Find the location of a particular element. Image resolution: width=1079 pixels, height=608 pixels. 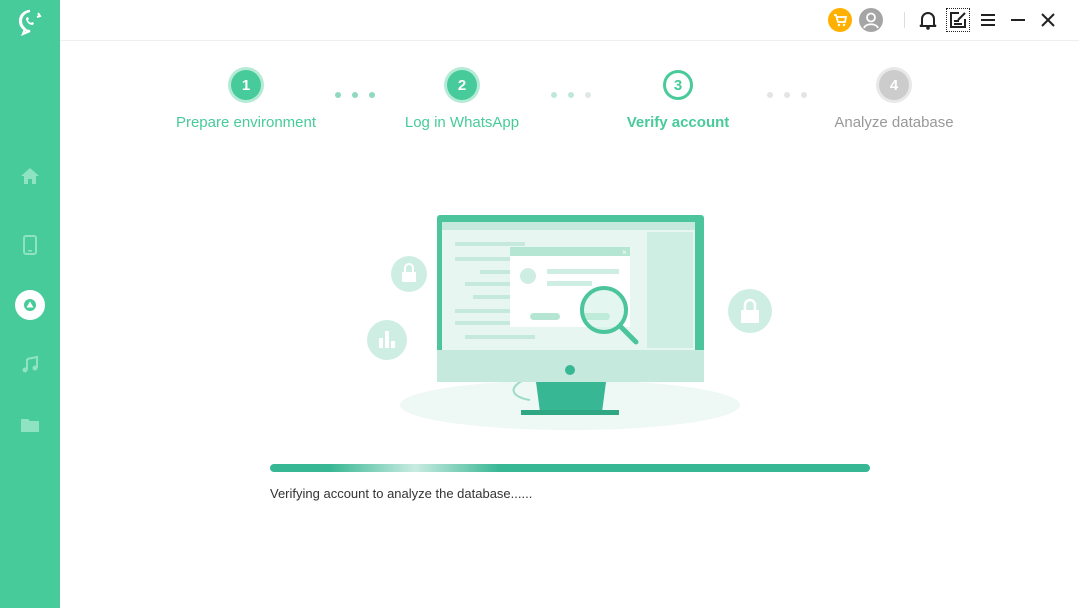

minimize-button is located at coordinates (1018, 20).